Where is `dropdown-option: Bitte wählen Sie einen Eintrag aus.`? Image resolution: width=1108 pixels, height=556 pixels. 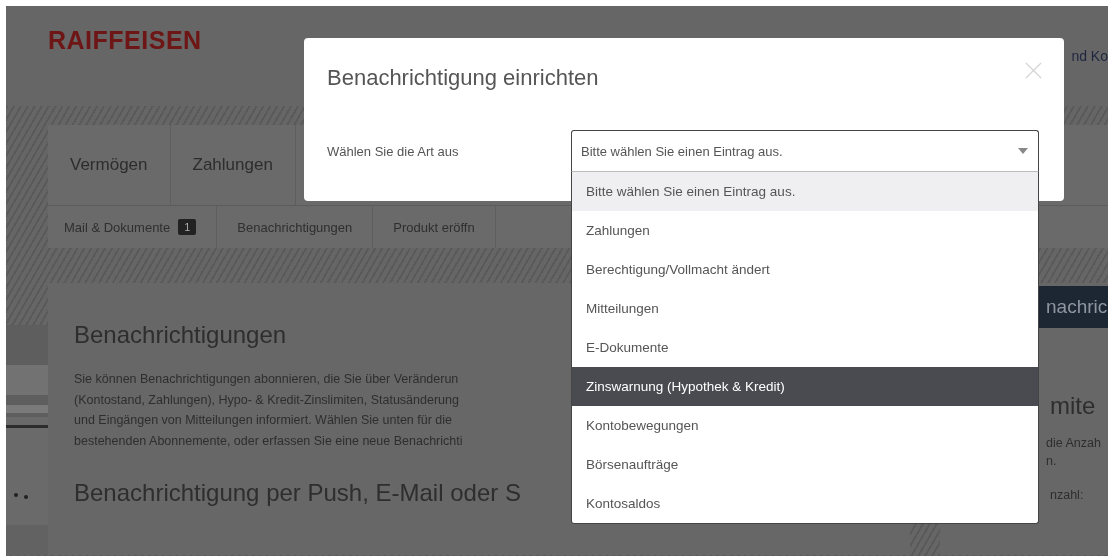 dropdown-option: Bitte wählen Sie einen Eintrag aus. is located at coordinates (805, 191).